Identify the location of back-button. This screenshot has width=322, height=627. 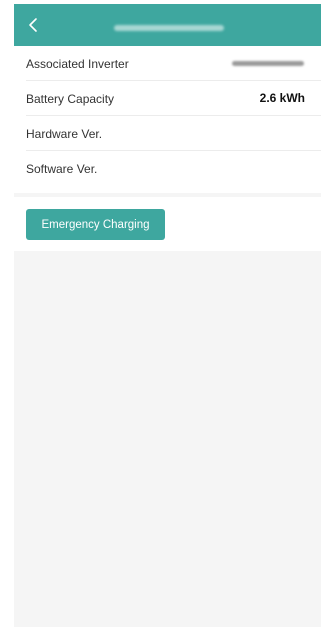
(34, 25).